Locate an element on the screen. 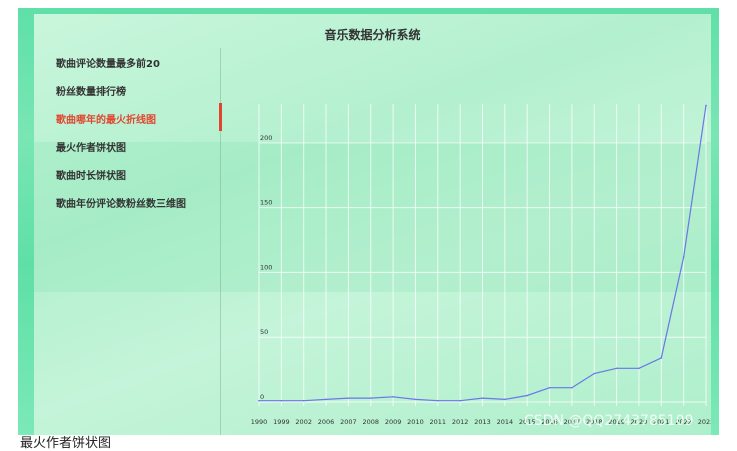 Image resolution: width=737 pixels, height=451 pixels. y-tick-label: 0 is located at coordinates (262, 397).